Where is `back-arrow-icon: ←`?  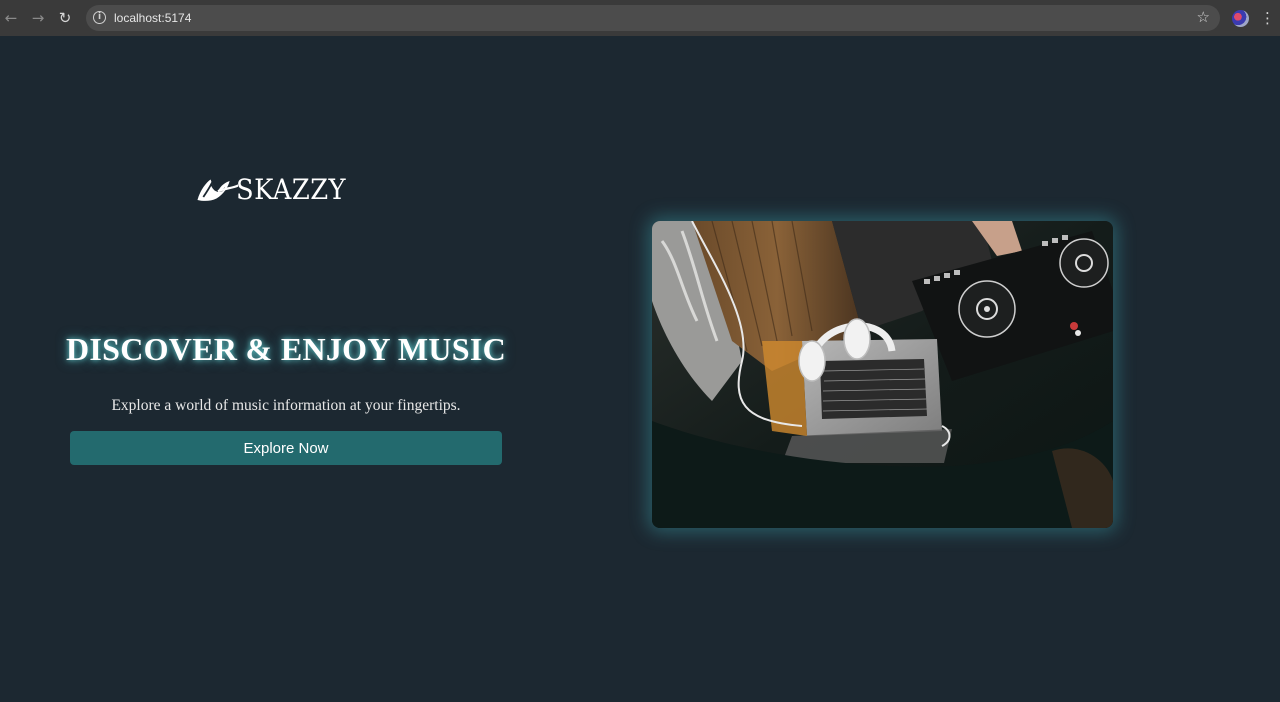
back-arrow-icon: ← is located at coordinates (11, 18).